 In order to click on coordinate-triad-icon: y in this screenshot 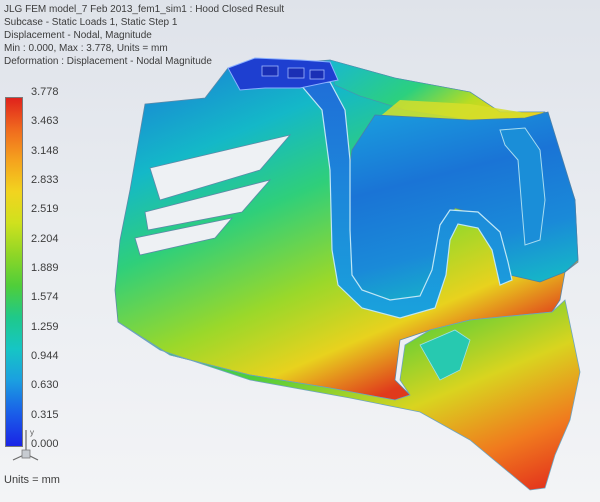, I will do `click(25, 444)`.